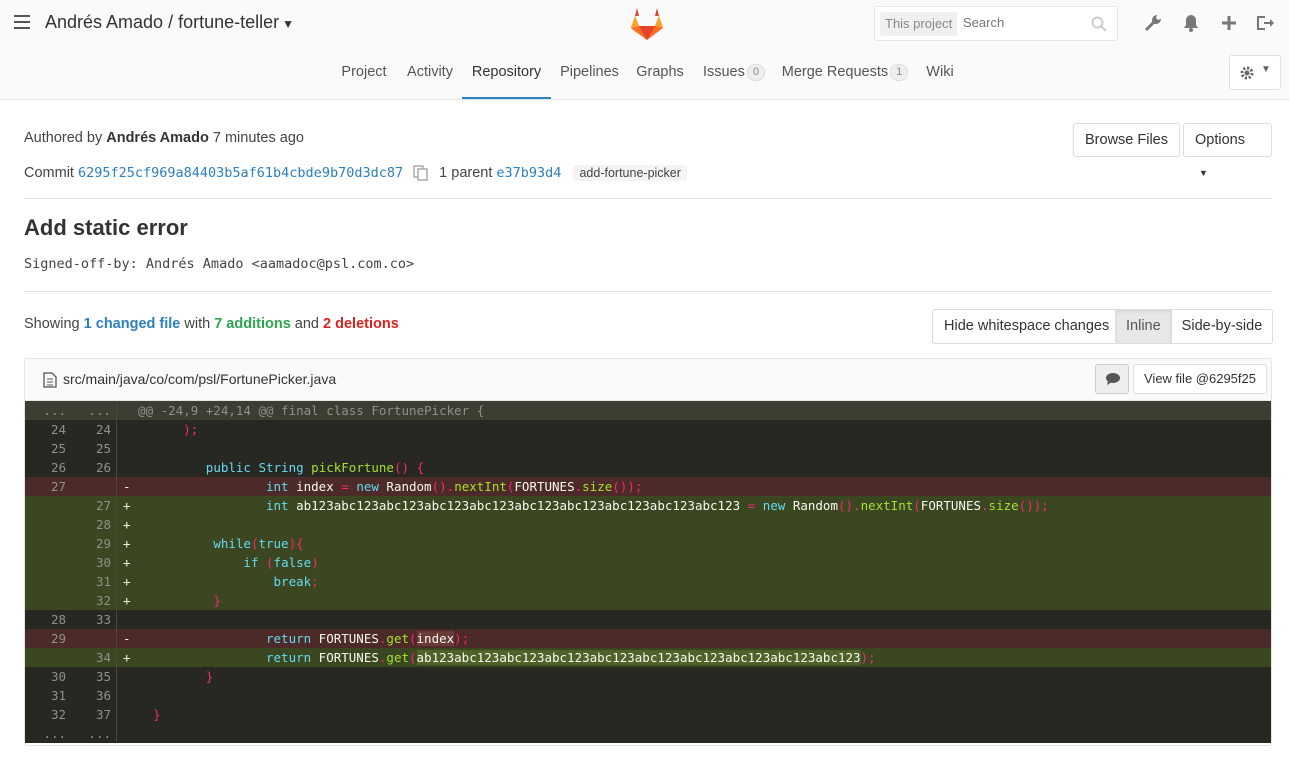  I want to click on tab-label: Project, so click(363, 72).